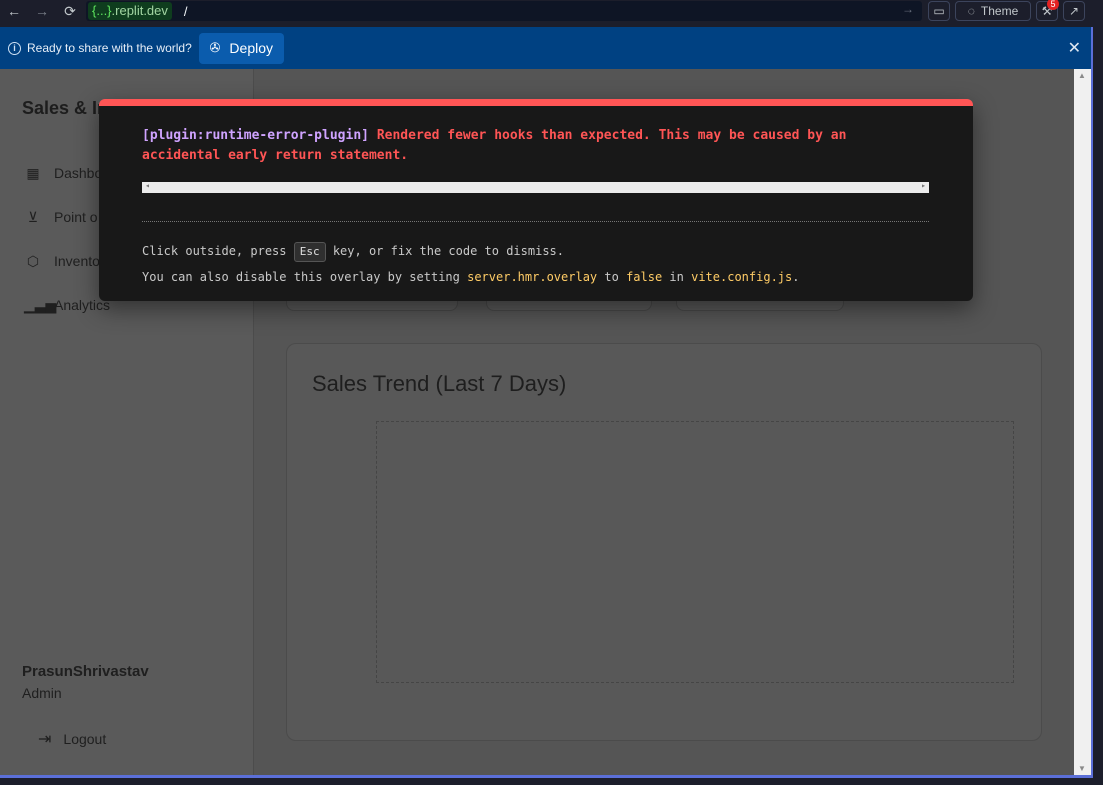 The height and width of the screenshot is (785, 1103). What do you see at coordinates (742, 277) in the screenshot?
I see `code-snippet: vite.config.js` at bounding box center [742, 277].